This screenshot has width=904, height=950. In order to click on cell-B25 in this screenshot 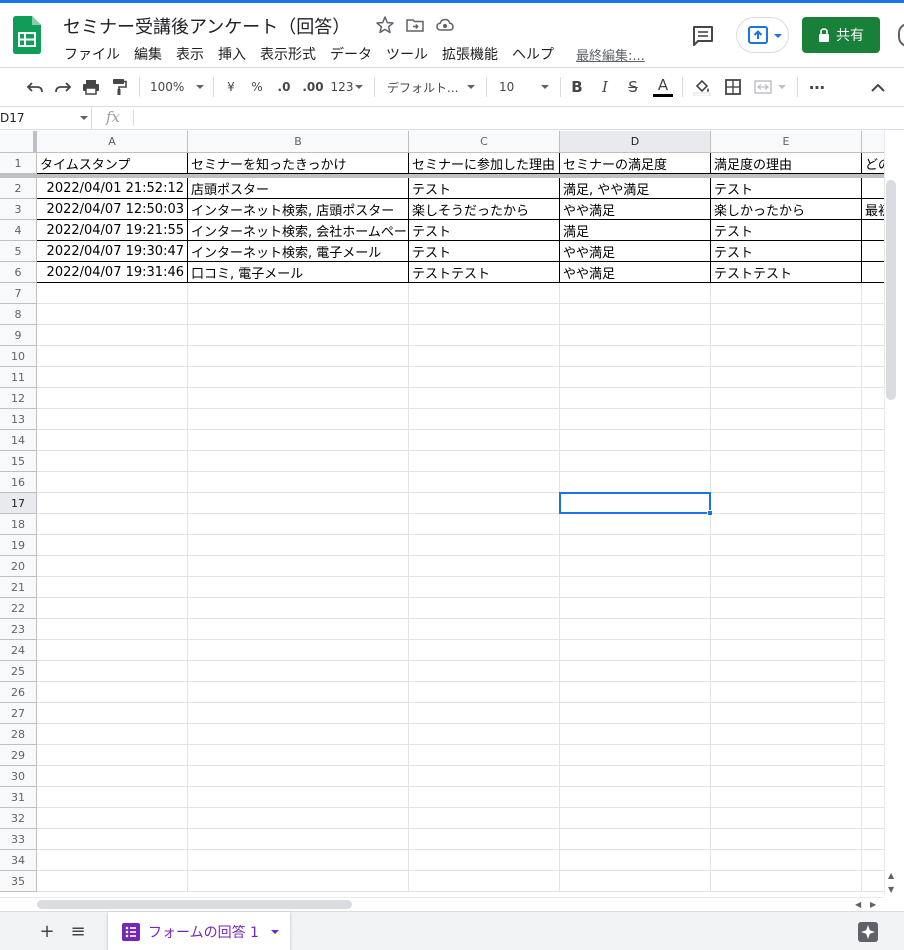, I will do `click(298, 671)`.